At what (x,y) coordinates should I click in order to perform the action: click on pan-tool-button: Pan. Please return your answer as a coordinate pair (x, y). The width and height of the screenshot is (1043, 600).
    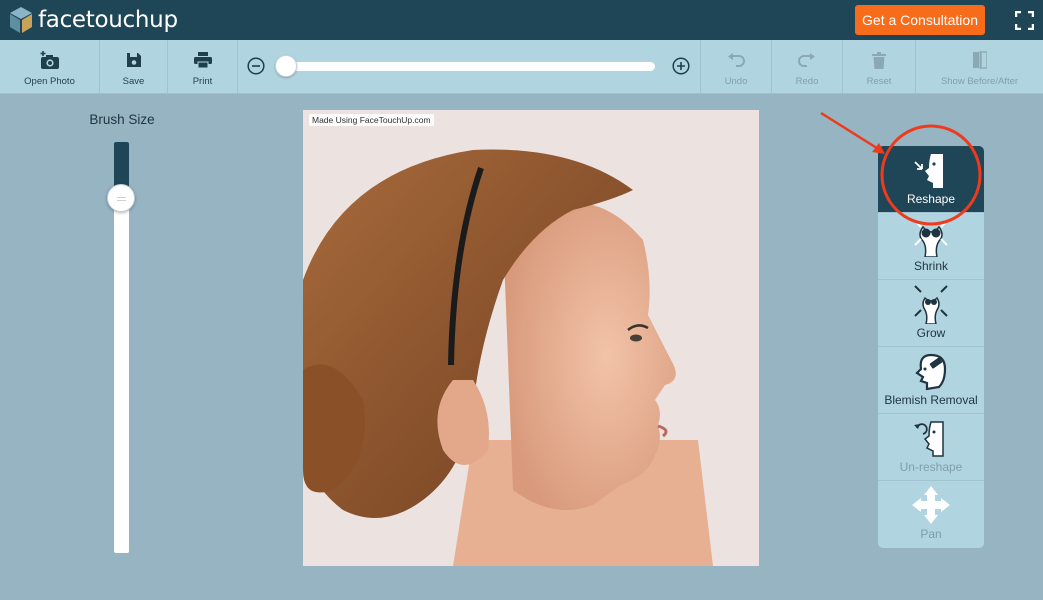
    Looking at the image, I should click on (931, 514).